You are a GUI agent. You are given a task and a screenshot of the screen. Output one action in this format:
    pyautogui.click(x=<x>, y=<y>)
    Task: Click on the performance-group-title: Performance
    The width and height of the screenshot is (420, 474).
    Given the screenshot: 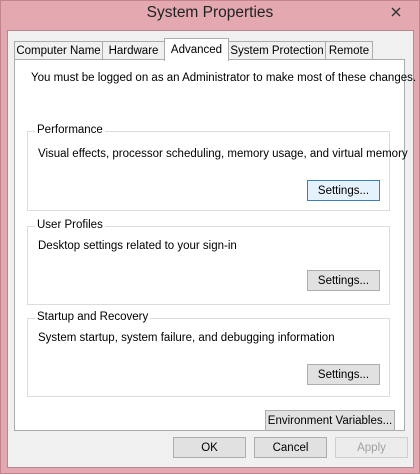 What is the action you would take?
    pyautogui.click(x=70, y=130)
    